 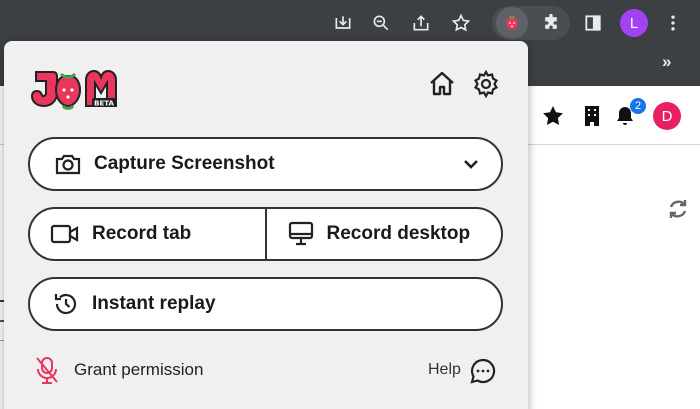 I want to click on record-desktop-button: Record desktop, so click(x=384, y=234).